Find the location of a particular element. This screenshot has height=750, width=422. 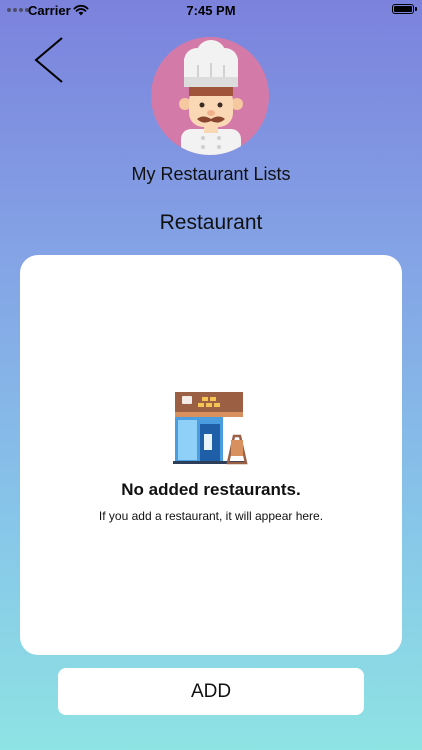

chevron-left-icon is located at coordinates (48, 60).